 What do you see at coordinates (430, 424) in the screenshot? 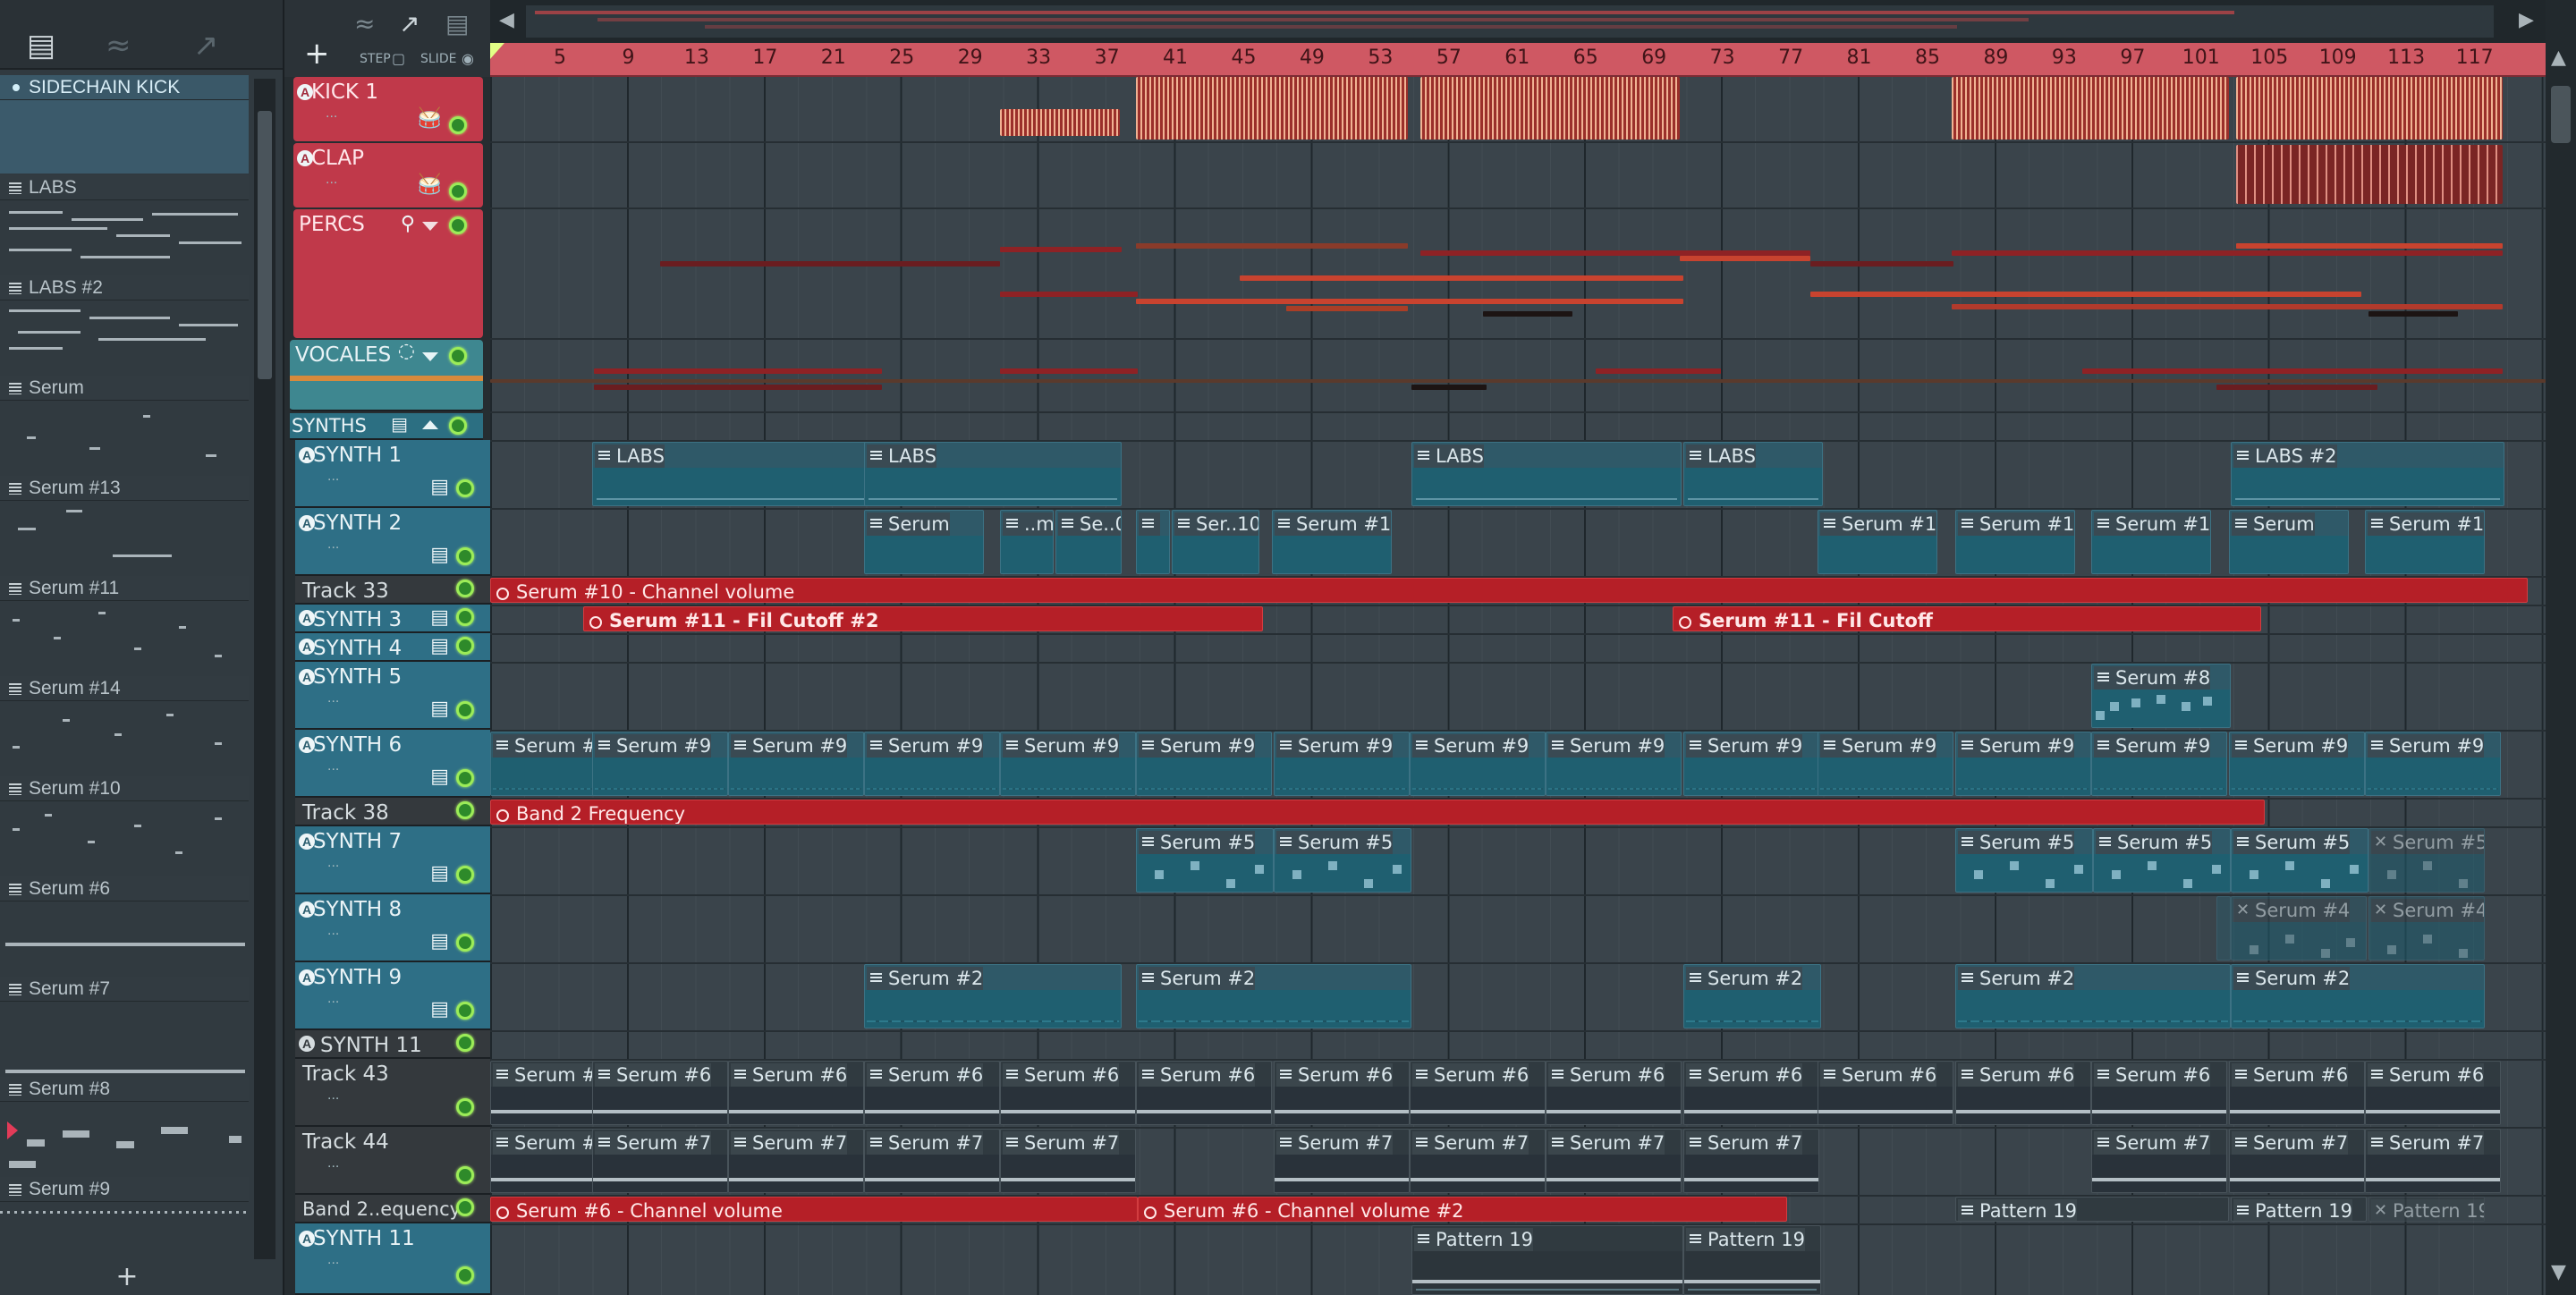
I see `expand-icon` at bounding box center [430, 424].